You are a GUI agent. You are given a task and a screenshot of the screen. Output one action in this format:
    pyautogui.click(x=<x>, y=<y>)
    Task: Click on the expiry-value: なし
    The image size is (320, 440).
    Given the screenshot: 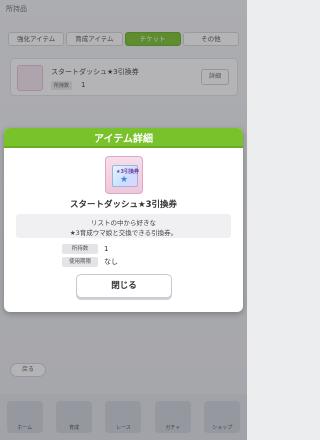 What is the action you would take?
    pyautogui.click(x=111, y=262)
    